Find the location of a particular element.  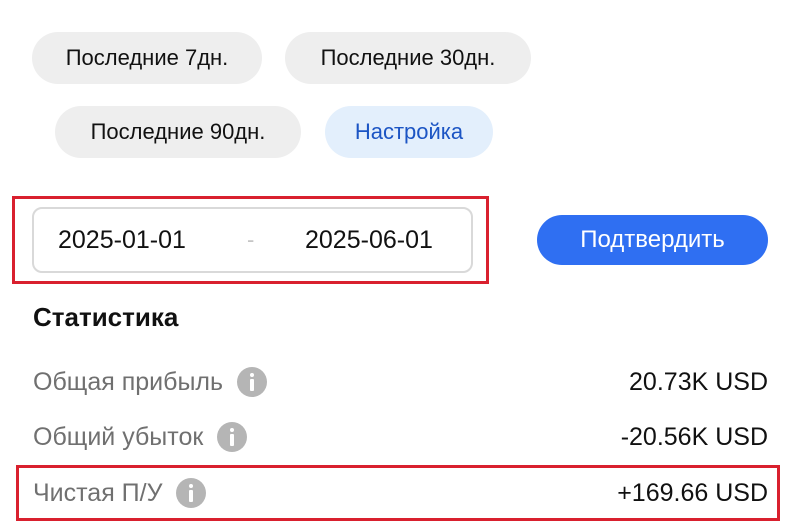

statistics-title: Статистика is located at coordinates (106, 317).